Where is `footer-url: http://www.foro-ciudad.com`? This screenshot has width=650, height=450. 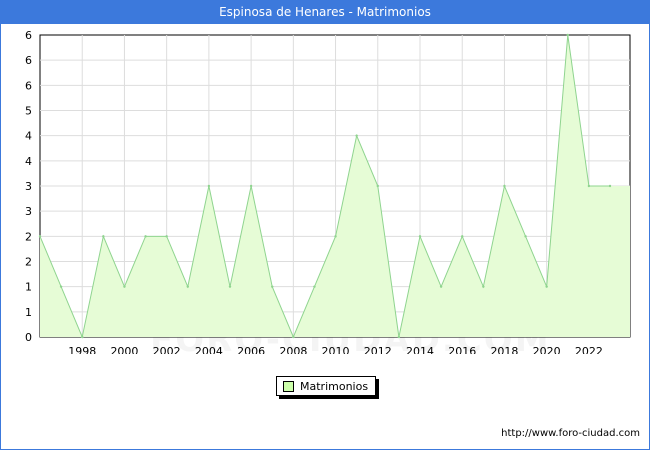
footer-url: http://www.foro-ciudad.com is located at coordinates (570, 433).